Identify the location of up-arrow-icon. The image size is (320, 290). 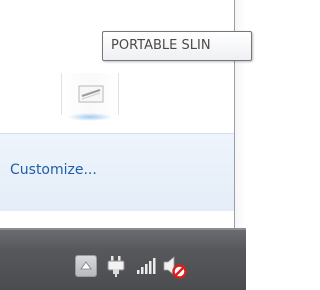
(86, 265).